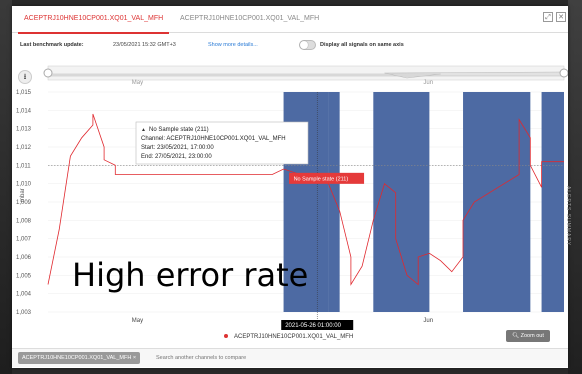 The height and width of the screenshot is (374, 582). Describe the element at coordinates (321, 179) in the screenshot. I see `band-label: No Sample state (211)` at that location.